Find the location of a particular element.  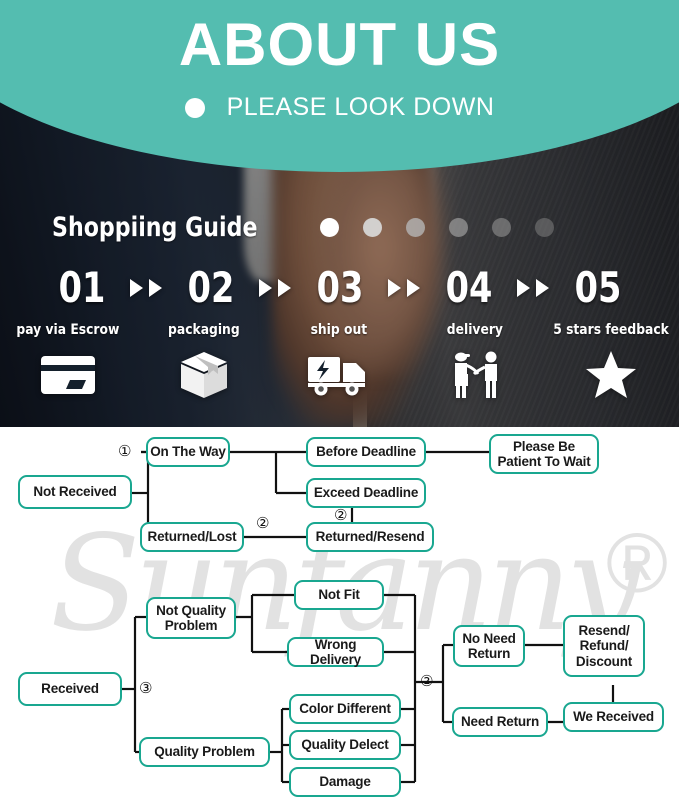

flow-node-on-the-way: On The Way is located at coordinates (188, 452).